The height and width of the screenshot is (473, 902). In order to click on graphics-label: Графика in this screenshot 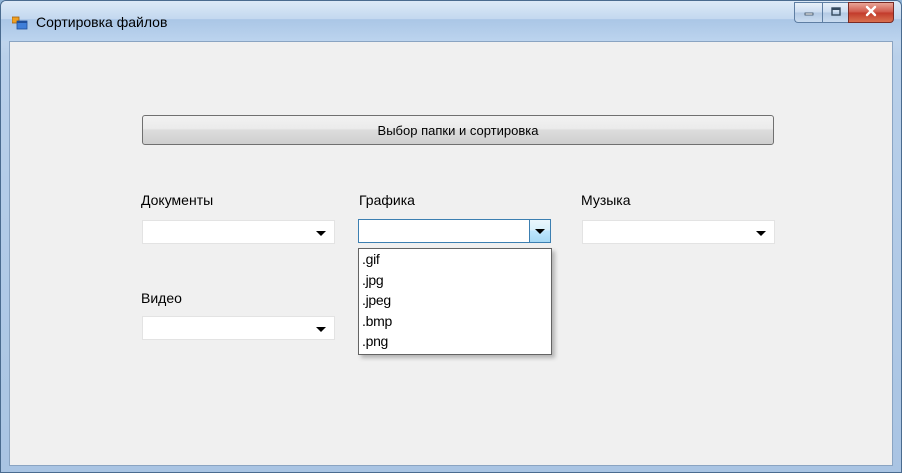, I will do `click(387, 200)`.